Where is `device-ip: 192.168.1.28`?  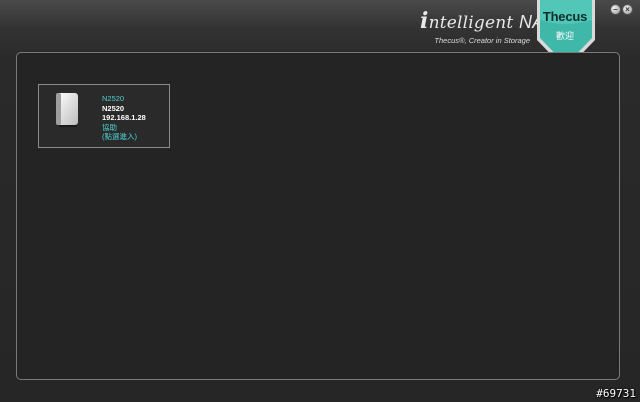
device-ip: 192.168.1.28 is located at coordinates (124, 117).